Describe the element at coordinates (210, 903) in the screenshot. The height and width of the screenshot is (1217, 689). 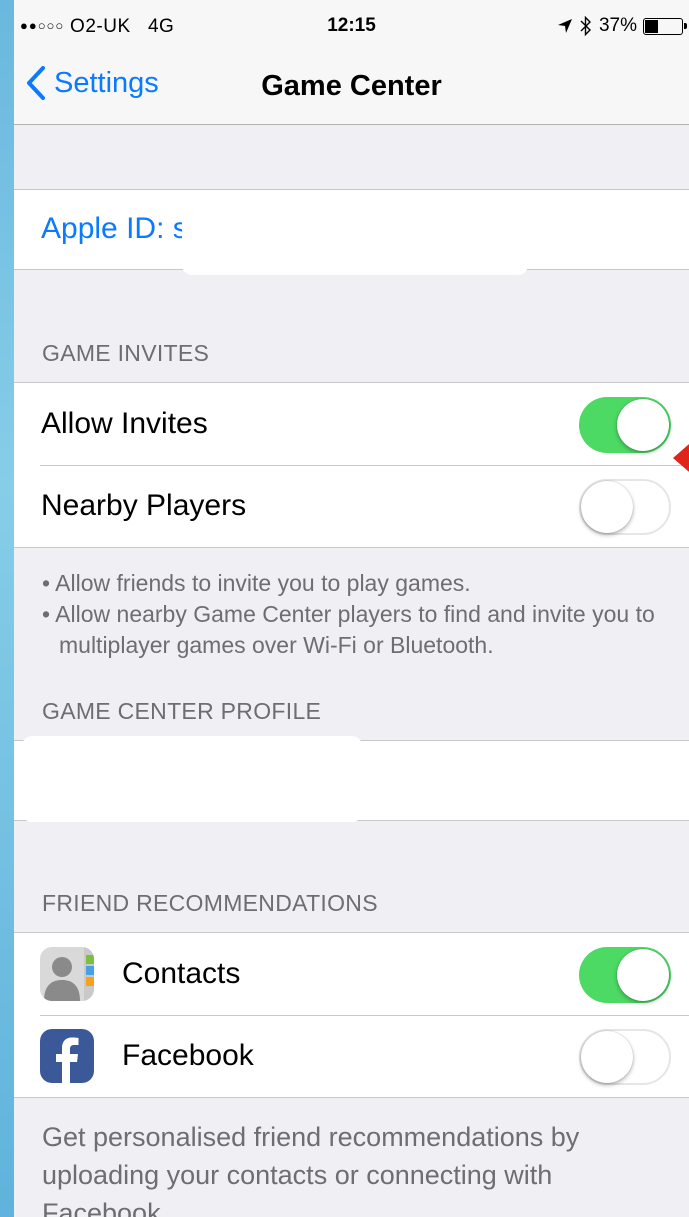
I see `friend-recommendations-header: FRIEND RECOMMENDATIONS` at that location.